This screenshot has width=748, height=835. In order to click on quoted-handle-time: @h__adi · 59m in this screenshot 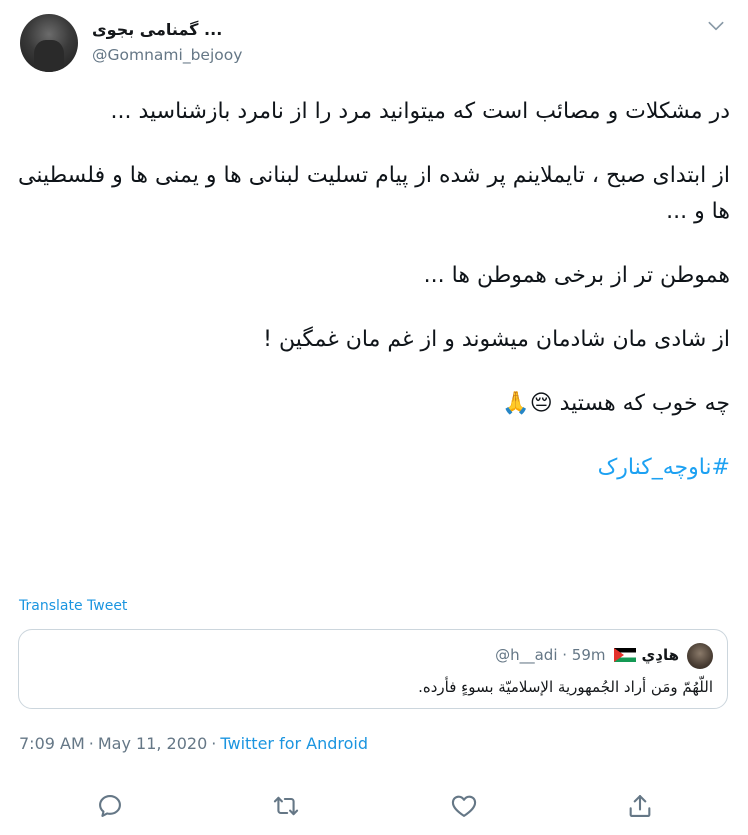, I will do `click(550, 655)`.